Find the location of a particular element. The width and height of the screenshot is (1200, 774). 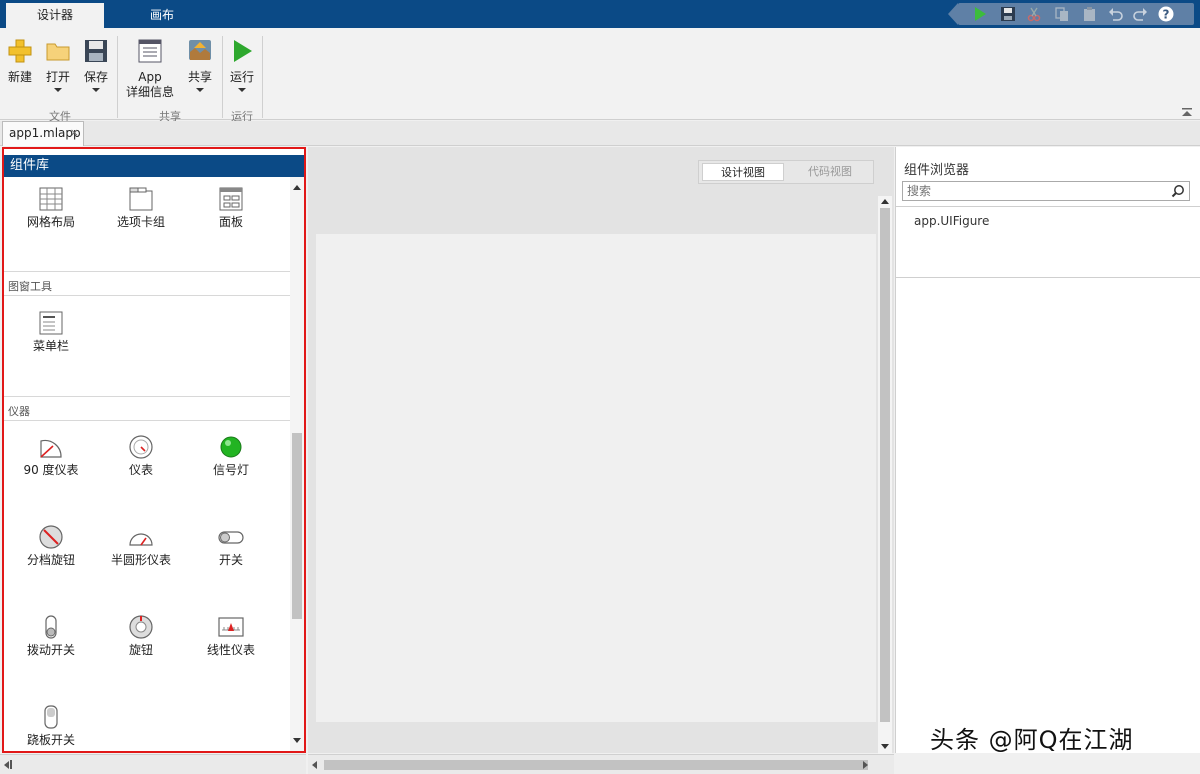

new-label: 新建 is located at coordinates (19, 77).